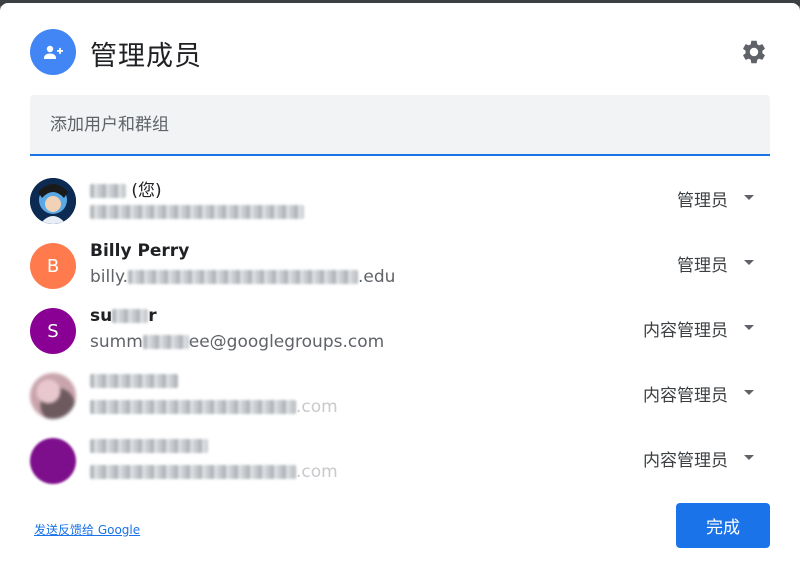 This screenshot has width=800, height=565. What do you see at coordinates (53, 331) in the screenshot?
I see `avatar: S` at bounding box center [53, 331].